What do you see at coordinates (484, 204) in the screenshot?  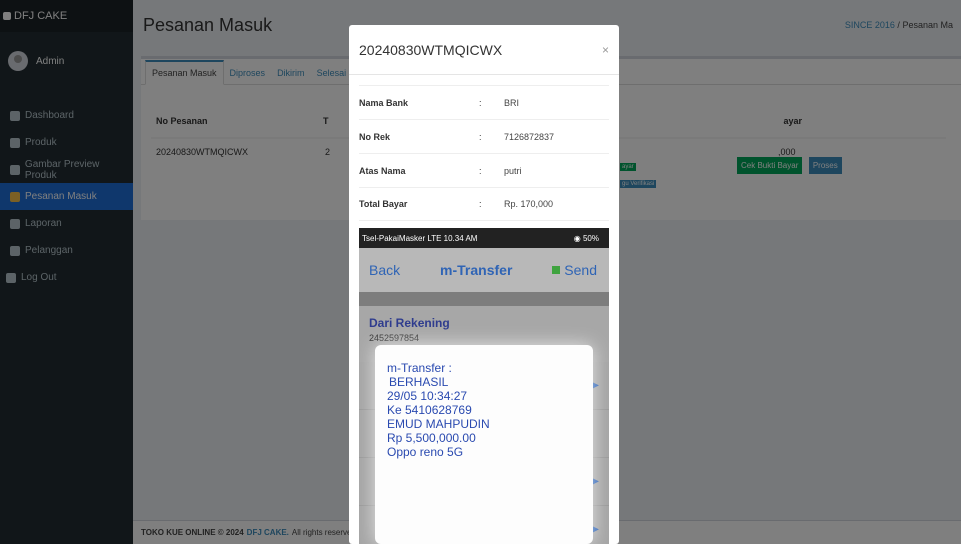 I see `table-row: Total Bayar : Rp. 170,000` at bounding box center [484, 204].